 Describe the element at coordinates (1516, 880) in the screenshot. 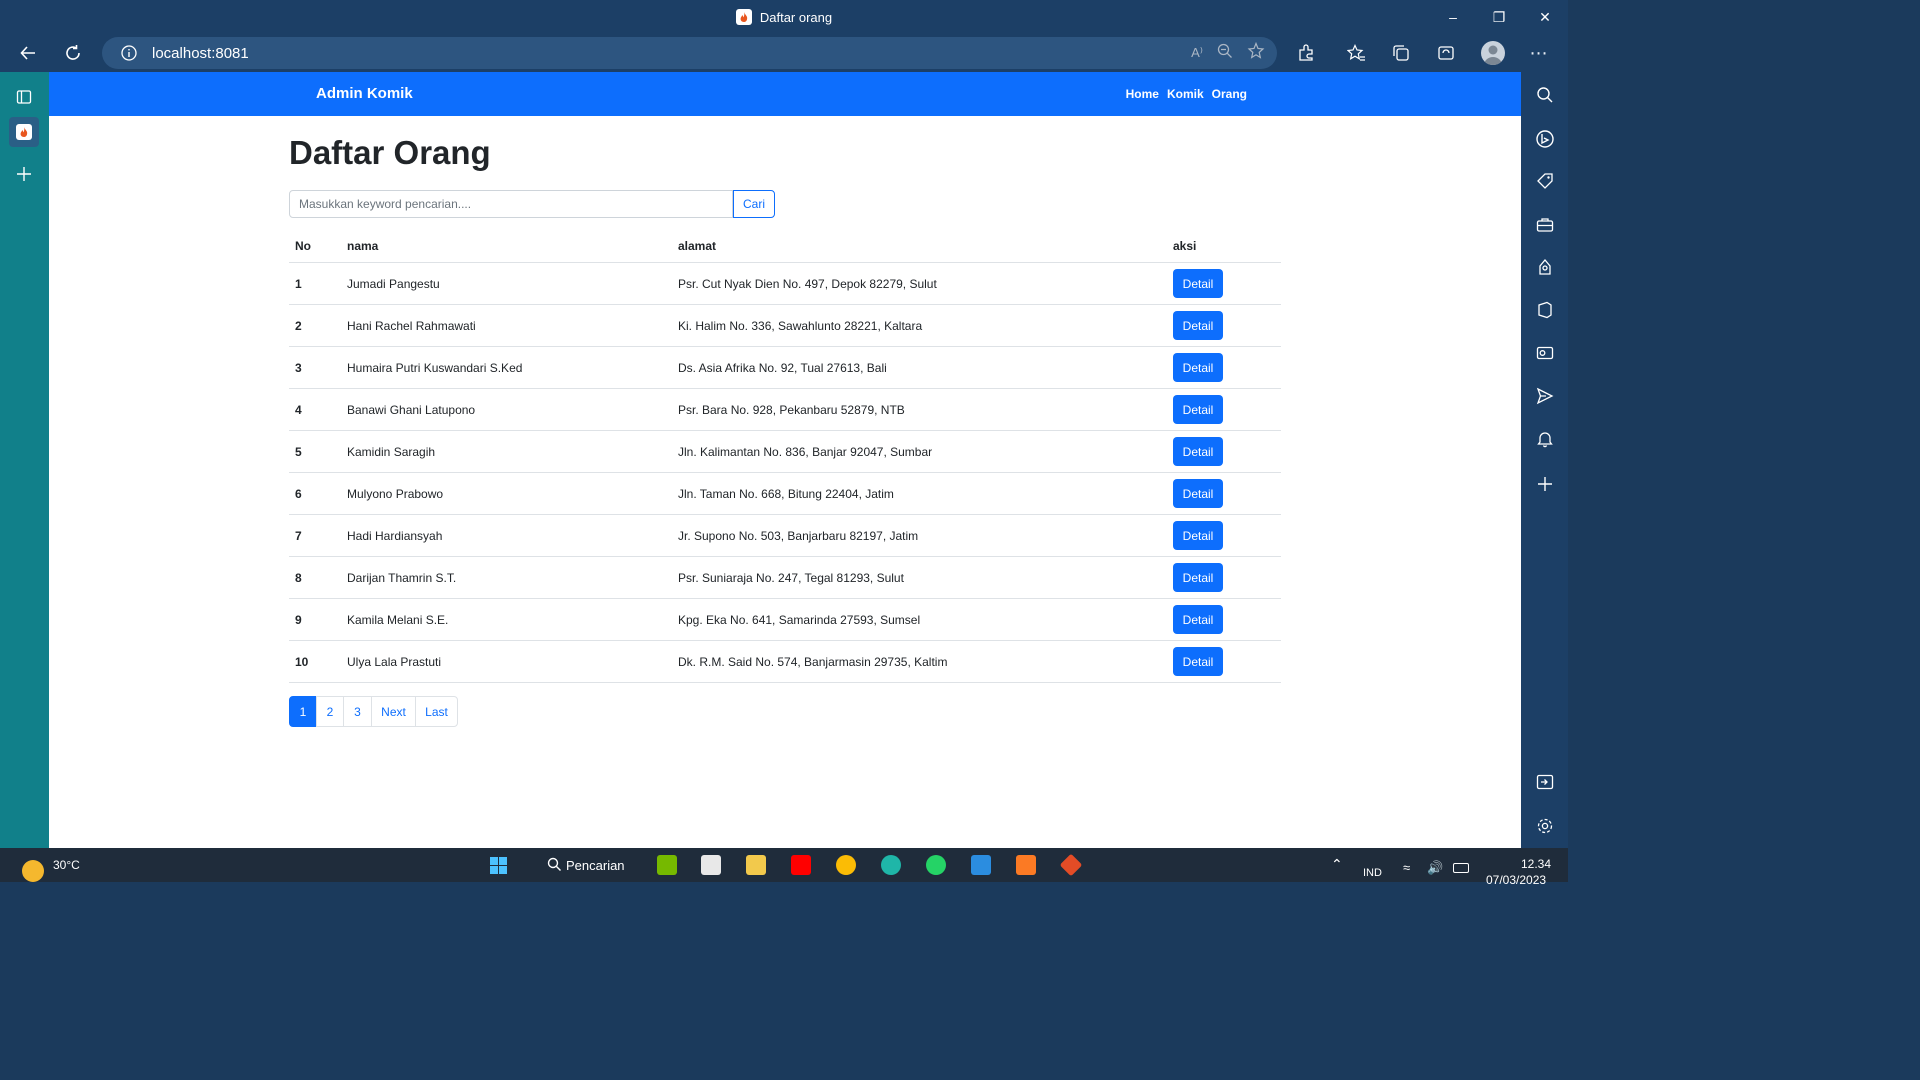

I see `clock-date: 07/03/2023` at that location.